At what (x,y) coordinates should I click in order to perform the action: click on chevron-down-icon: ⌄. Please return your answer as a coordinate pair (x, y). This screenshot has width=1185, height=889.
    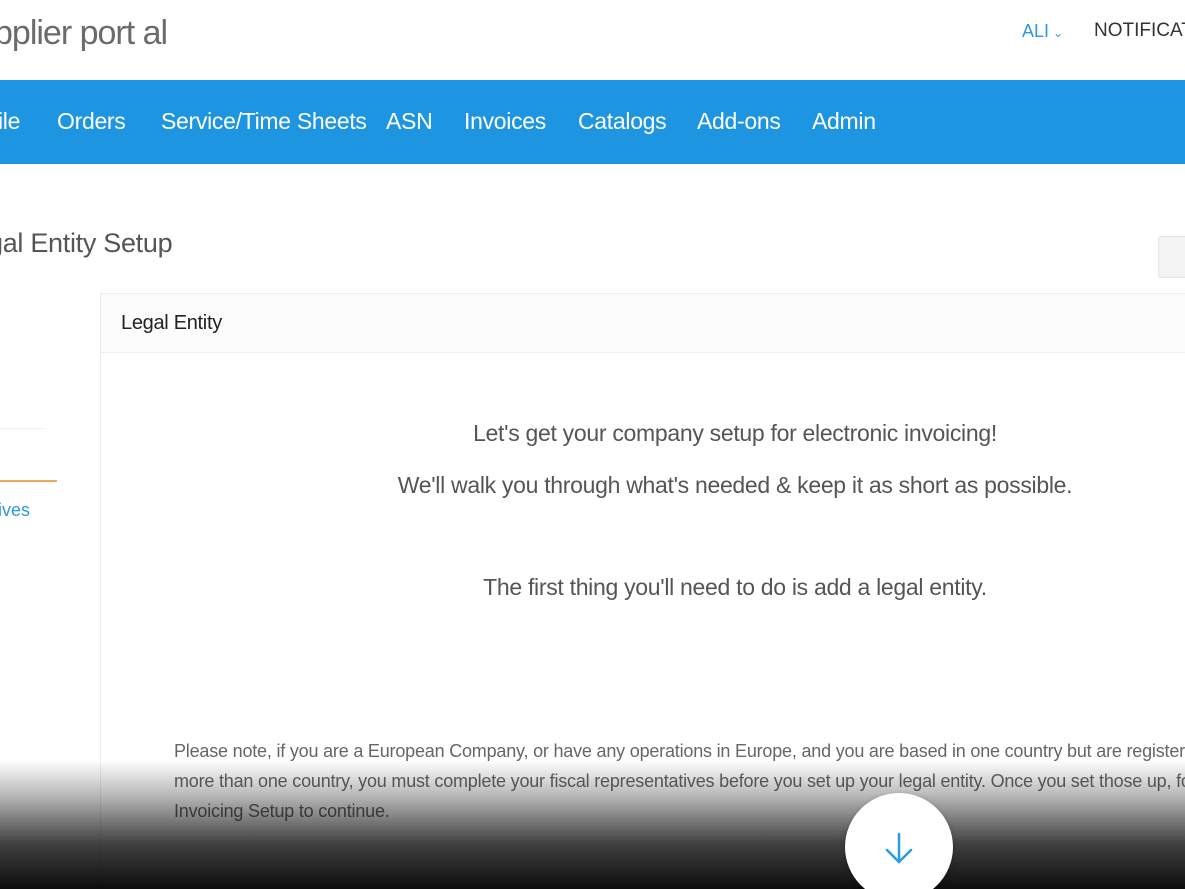
    Looking at the image, I should click on (1058, 33).